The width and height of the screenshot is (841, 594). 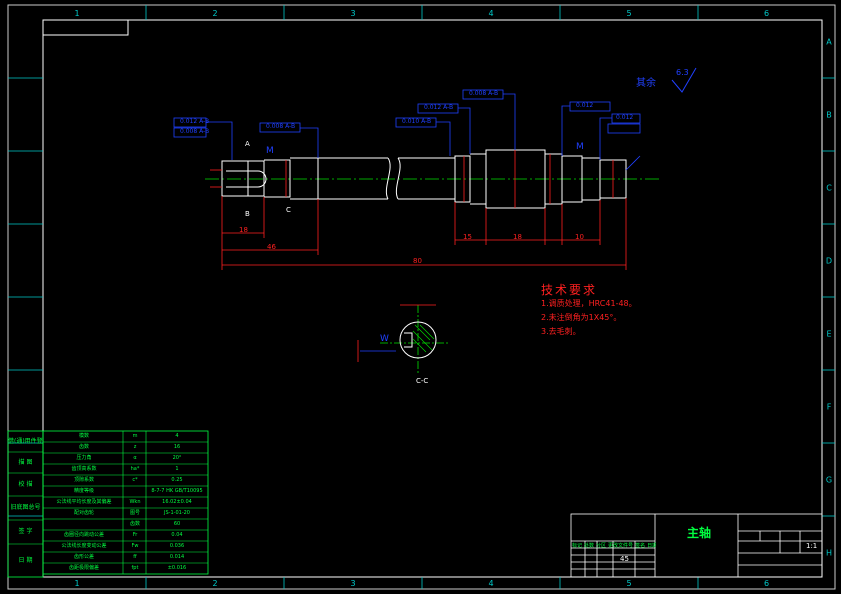 I want to click on col-label-top-4: 4, so click(x=490, y=13).